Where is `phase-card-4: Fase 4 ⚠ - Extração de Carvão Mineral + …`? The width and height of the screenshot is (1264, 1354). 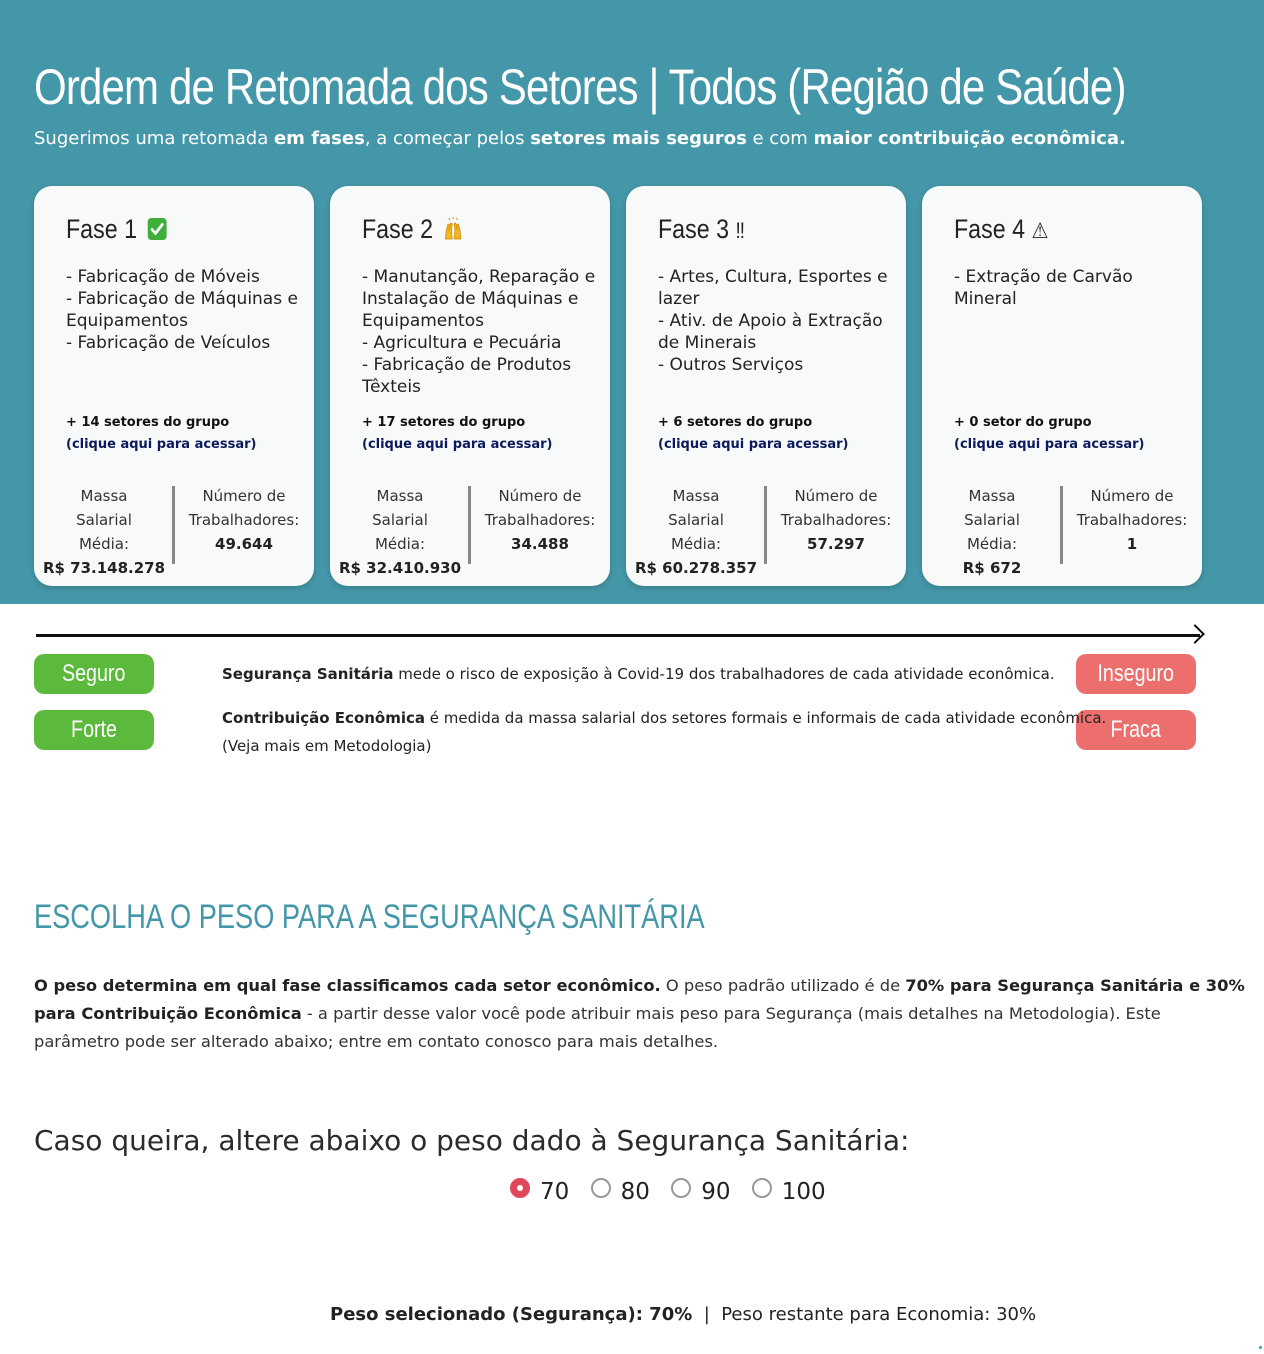
phase-card-4: Fase 4 ⚠ - Extração de Carvão Mineral + … is located at coordinates (1062, 386).